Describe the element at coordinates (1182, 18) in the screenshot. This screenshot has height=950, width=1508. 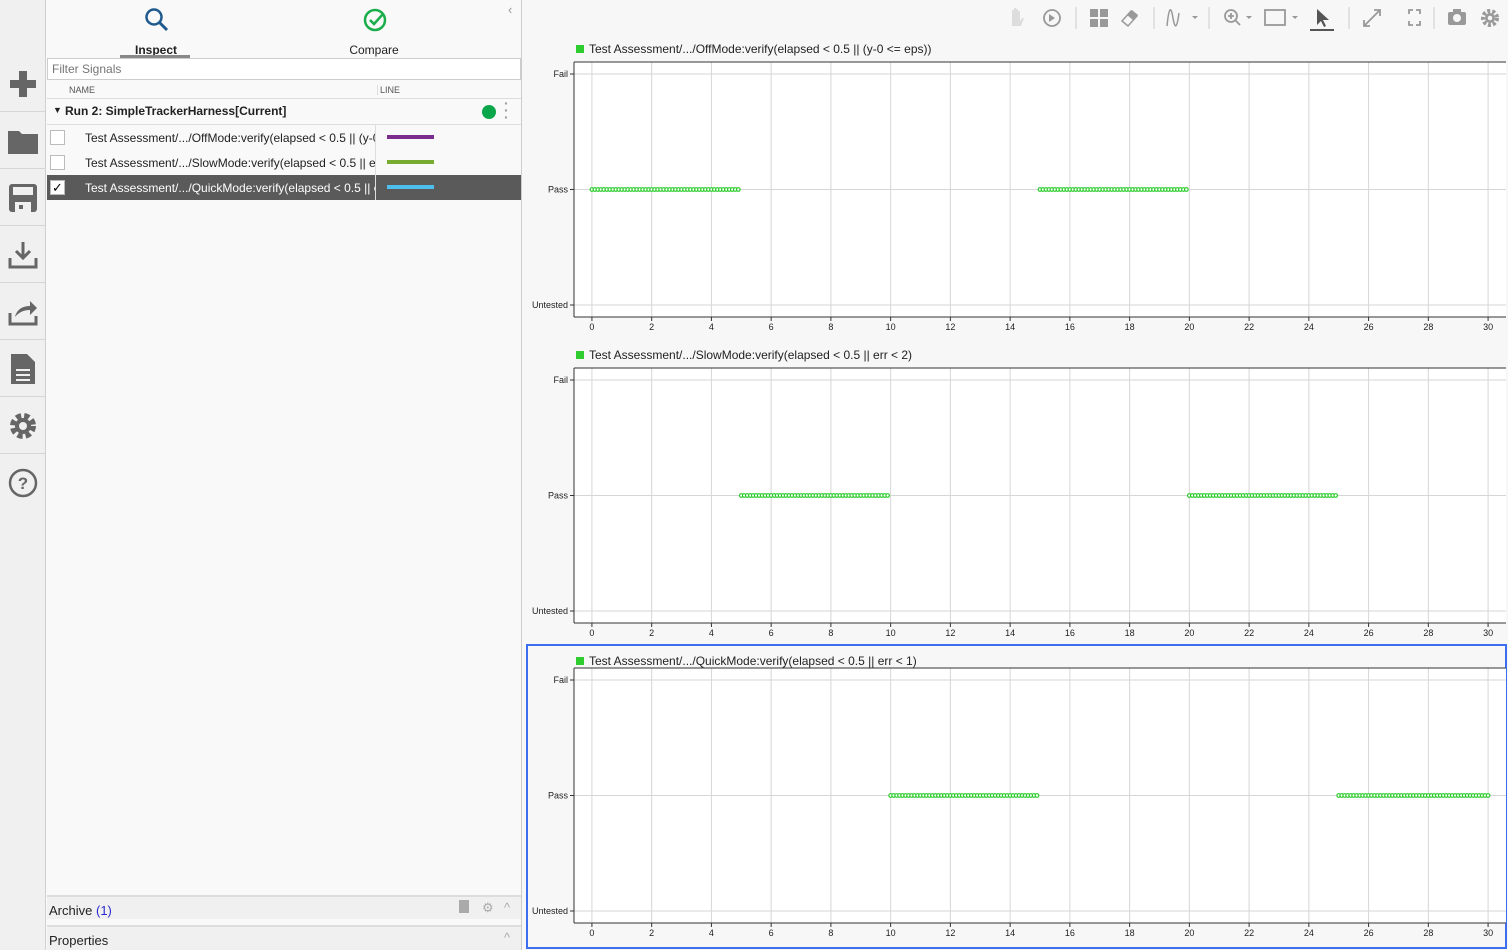
I see `signal-icon` at that location.